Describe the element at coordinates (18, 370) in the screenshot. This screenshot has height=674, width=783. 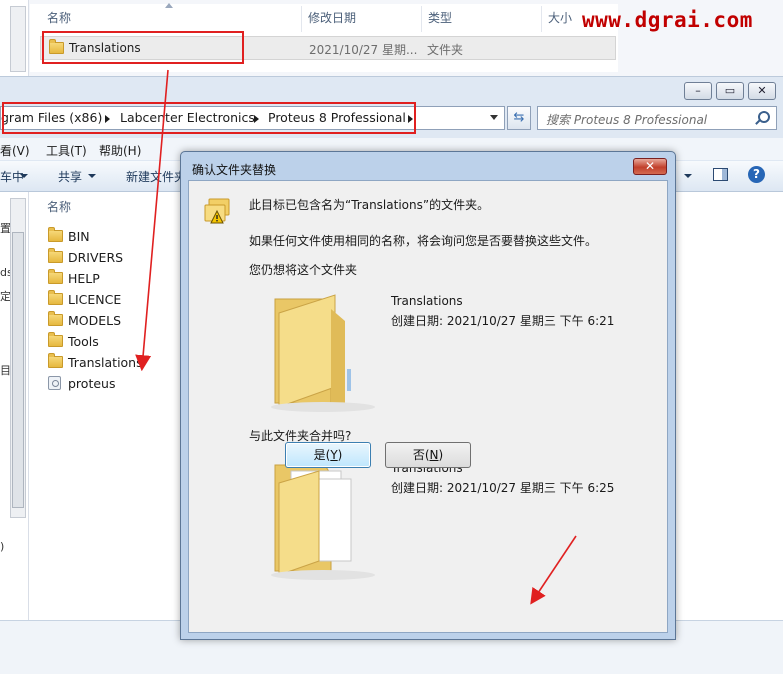
I see `nav-scrollbar-thumb` at that location.